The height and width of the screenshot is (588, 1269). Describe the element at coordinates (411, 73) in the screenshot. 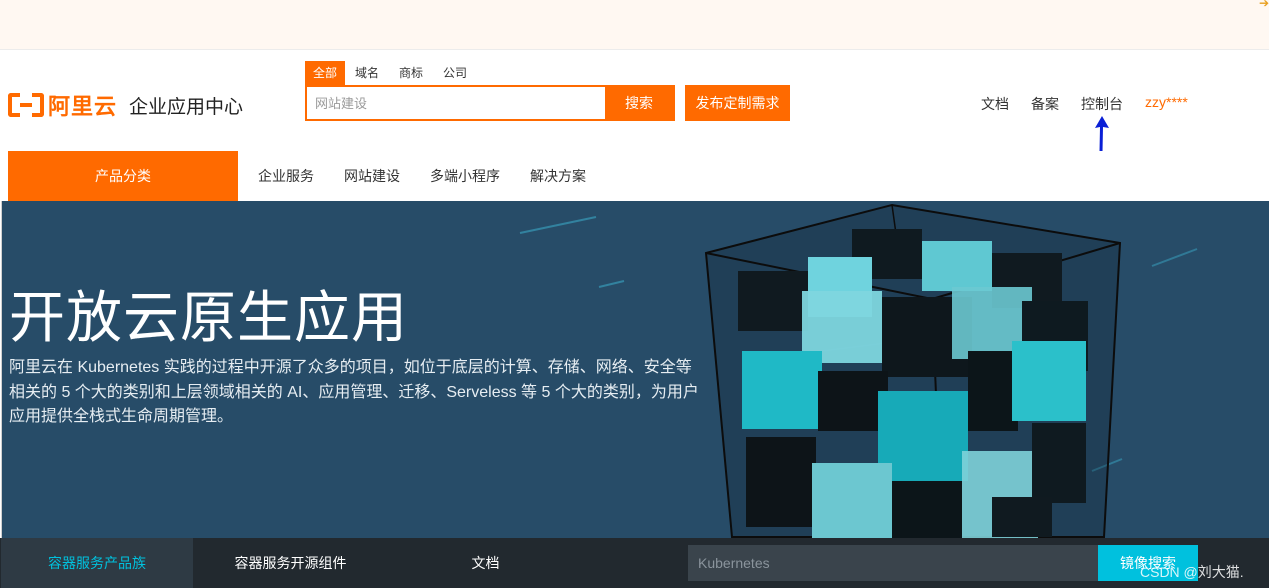

I see `search-tab-trademark: 商标` at that location.